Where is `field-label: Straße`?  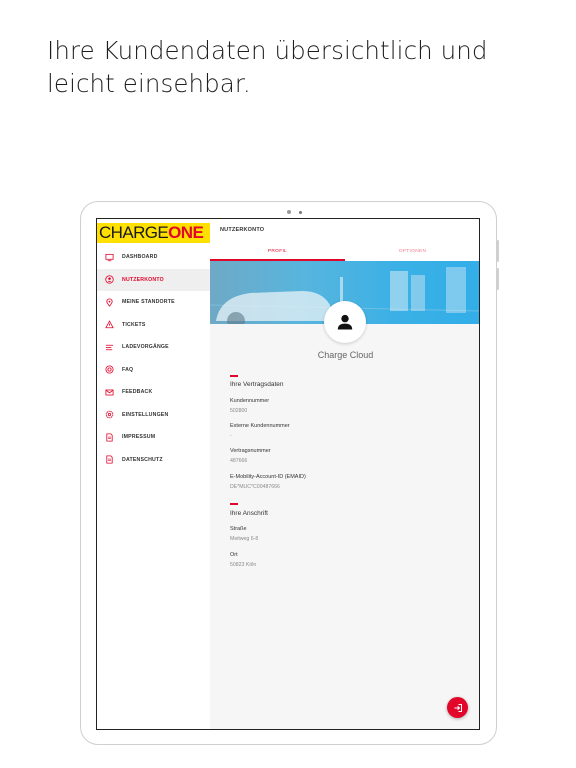
field-label: Straße is located at coordinates (238, 529).